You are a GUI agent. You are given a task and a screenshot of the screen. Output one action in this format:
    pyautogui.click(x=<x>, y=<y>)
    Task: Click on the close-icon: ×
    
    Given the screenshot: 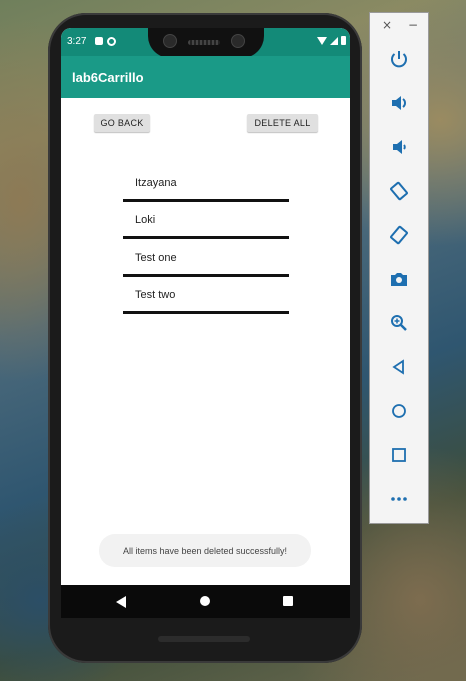 What is the action you would take?
    pyautogui.click(x=387, y=25)
    